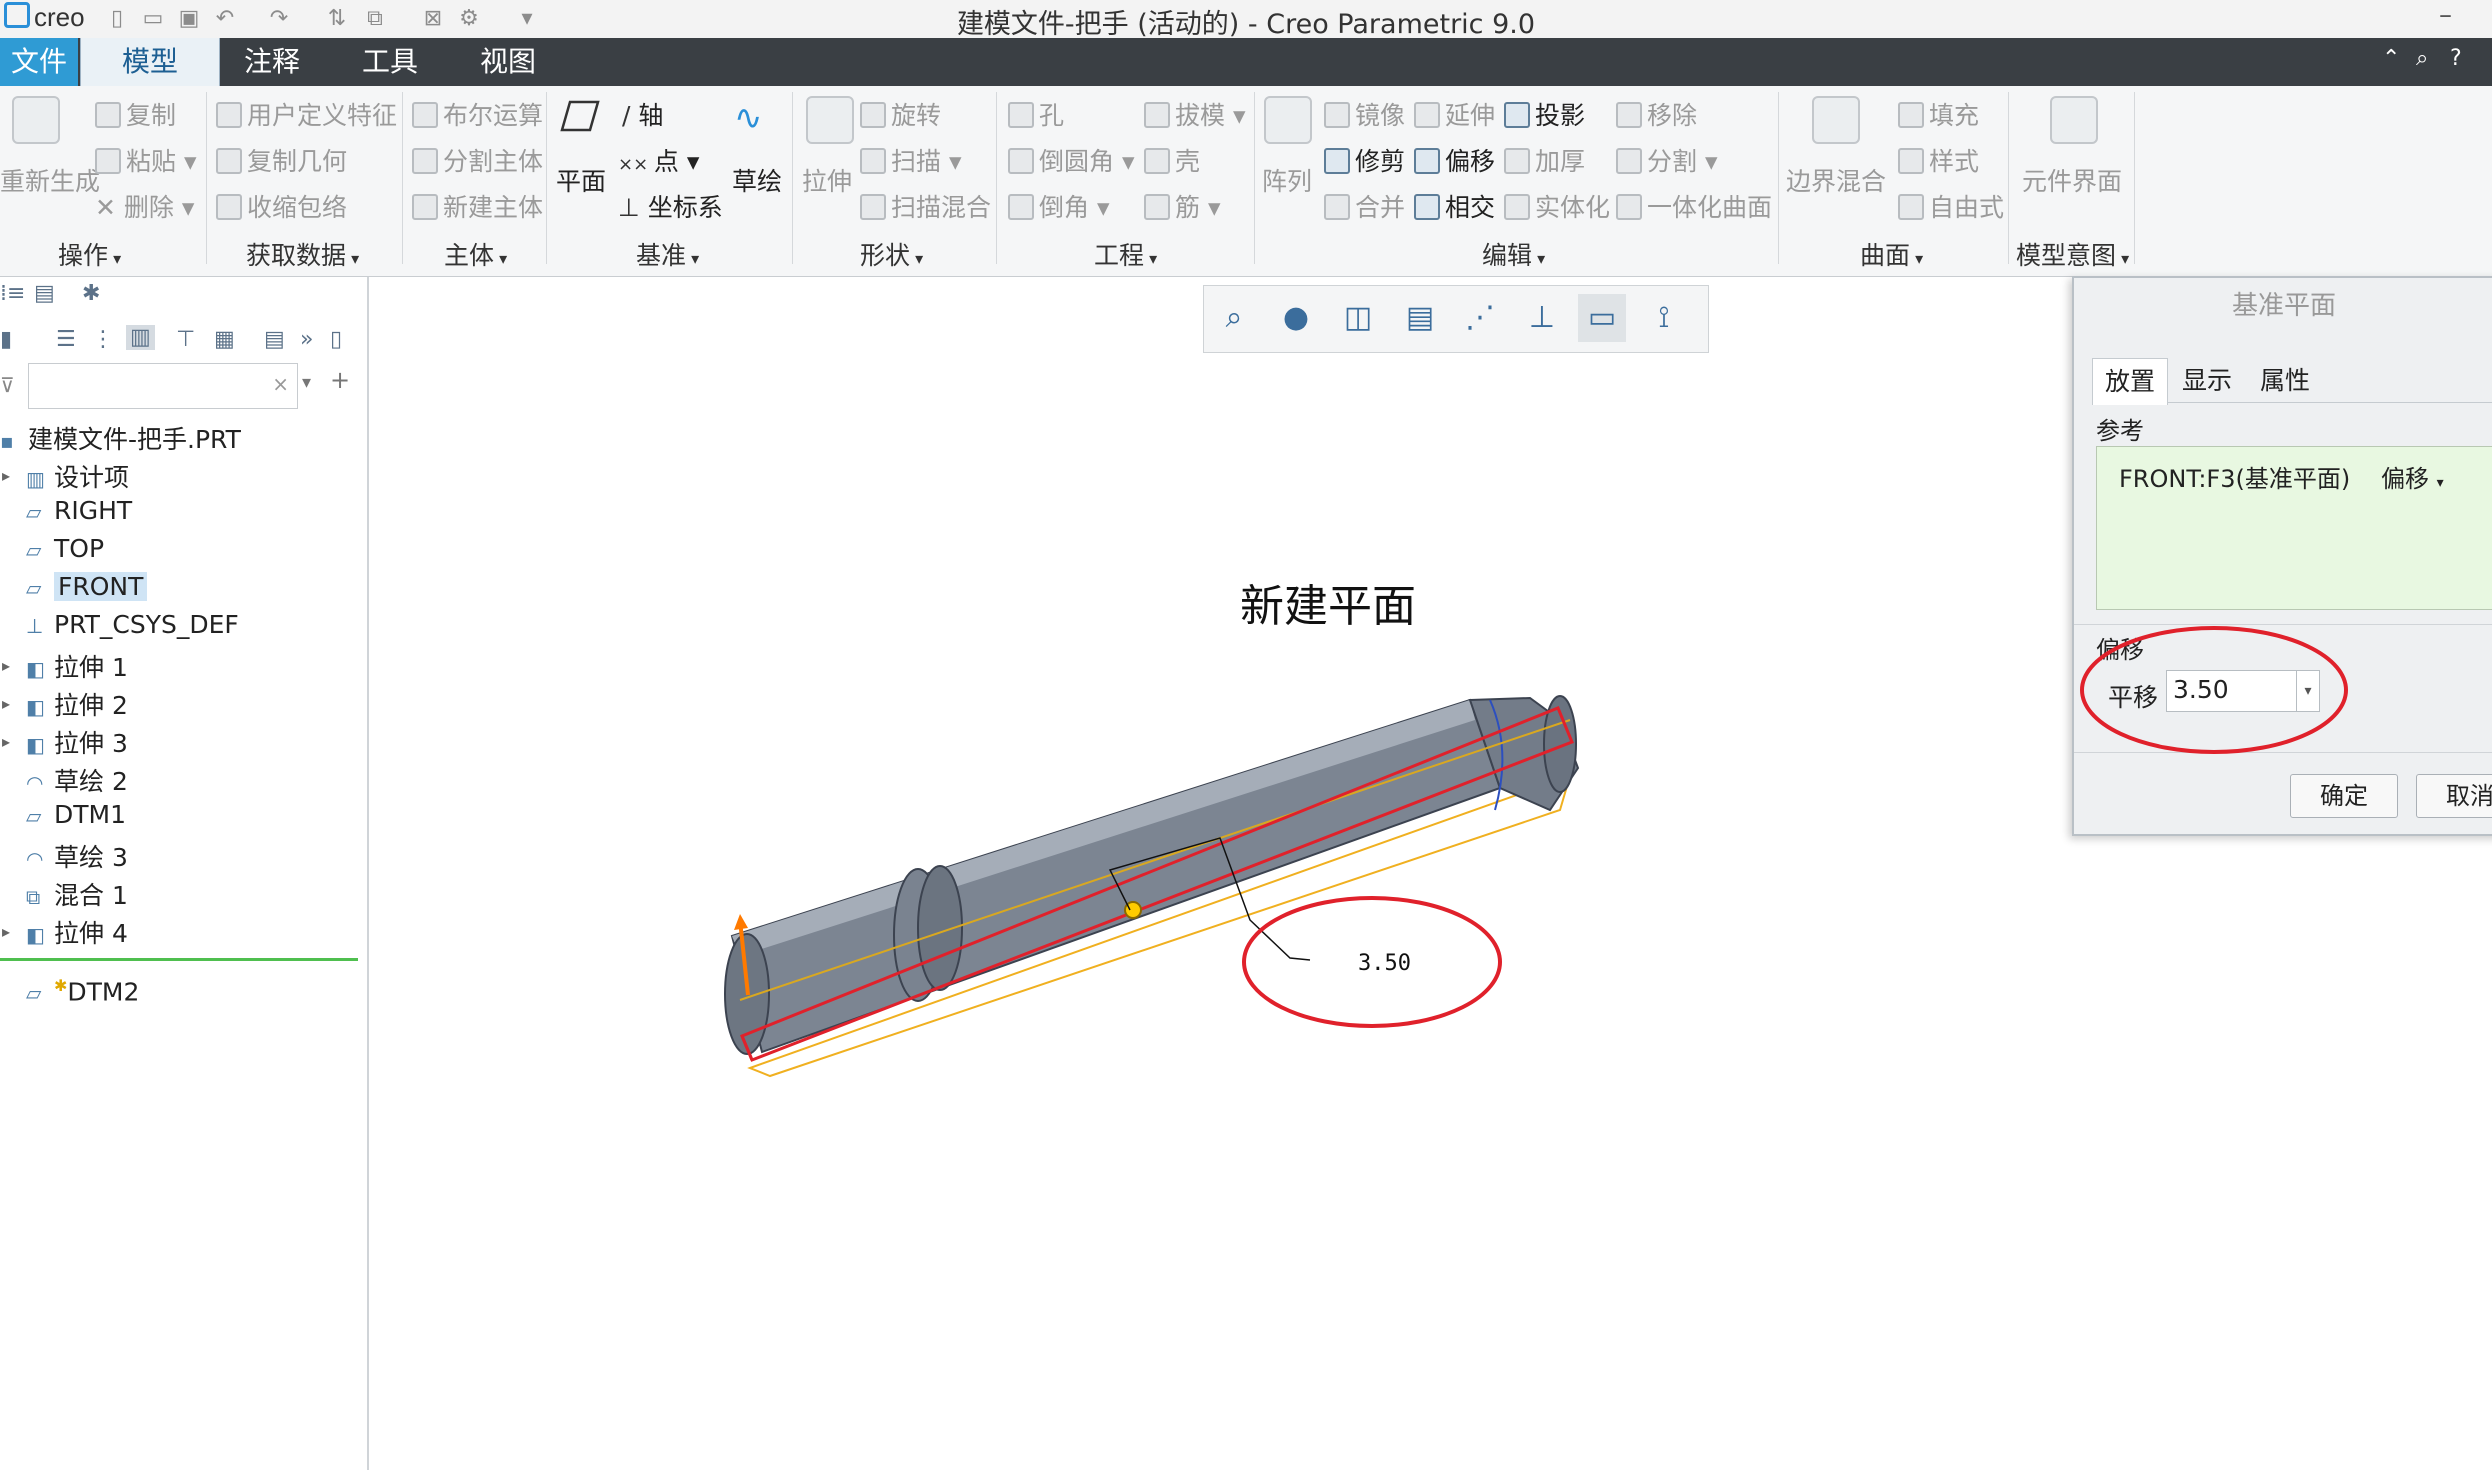 The height and width of the screenshot is (1470, 2492). I want to click on group-label-surfaces: 曲面, so click(1891, 254).